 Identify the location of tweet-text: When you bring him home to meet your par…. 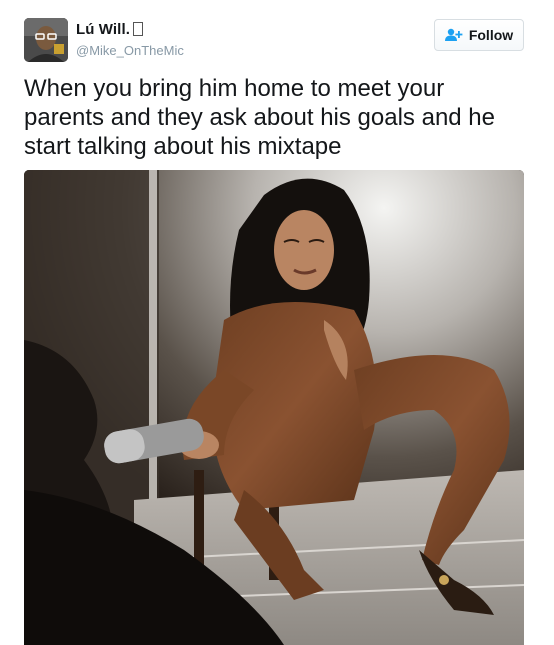
(259, 117).